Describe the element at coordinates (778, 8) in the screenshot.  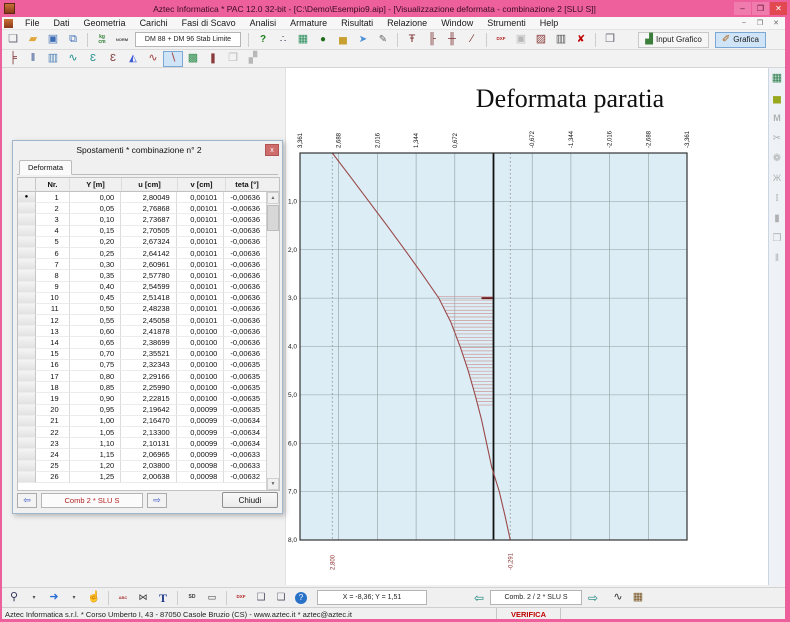
I see `close-button: ✕` at that location.